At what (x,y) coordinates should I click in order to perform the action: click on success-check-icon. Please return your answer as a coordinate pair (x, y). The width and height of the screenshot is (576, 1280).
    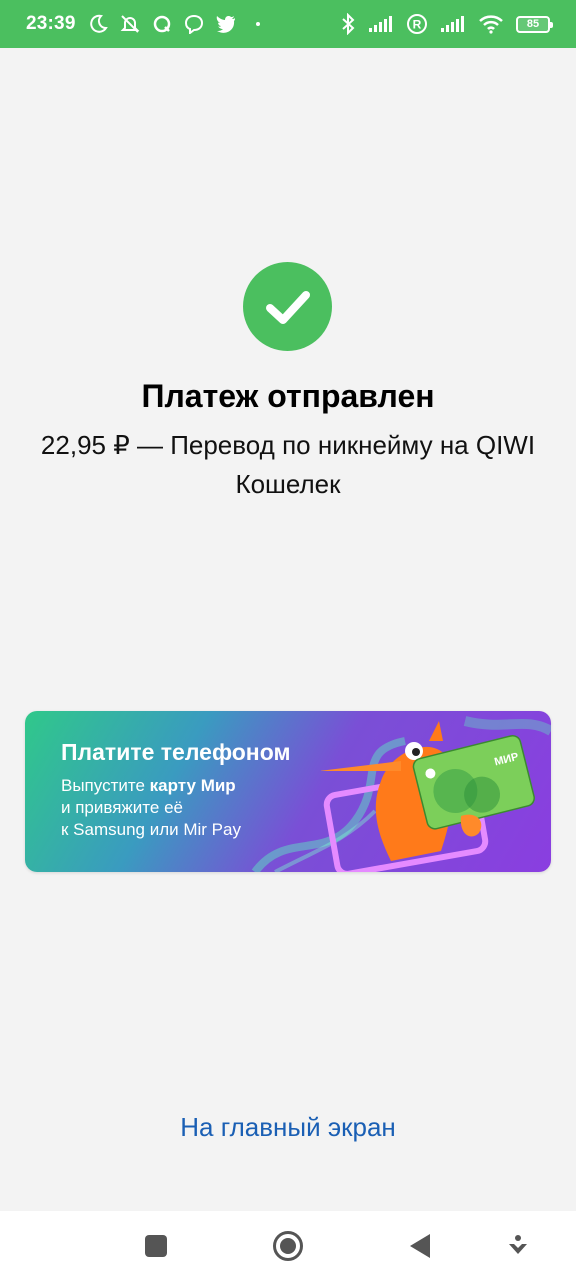
    Looking at the image, I should click on (287, 306).